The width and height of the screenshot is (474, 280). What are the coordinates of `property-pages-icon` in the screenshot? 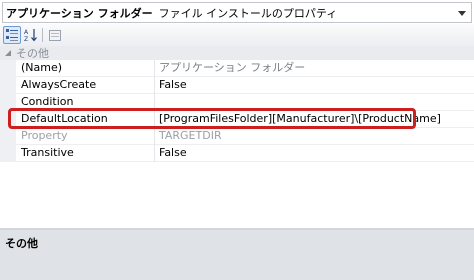 It's located at (55, 35).